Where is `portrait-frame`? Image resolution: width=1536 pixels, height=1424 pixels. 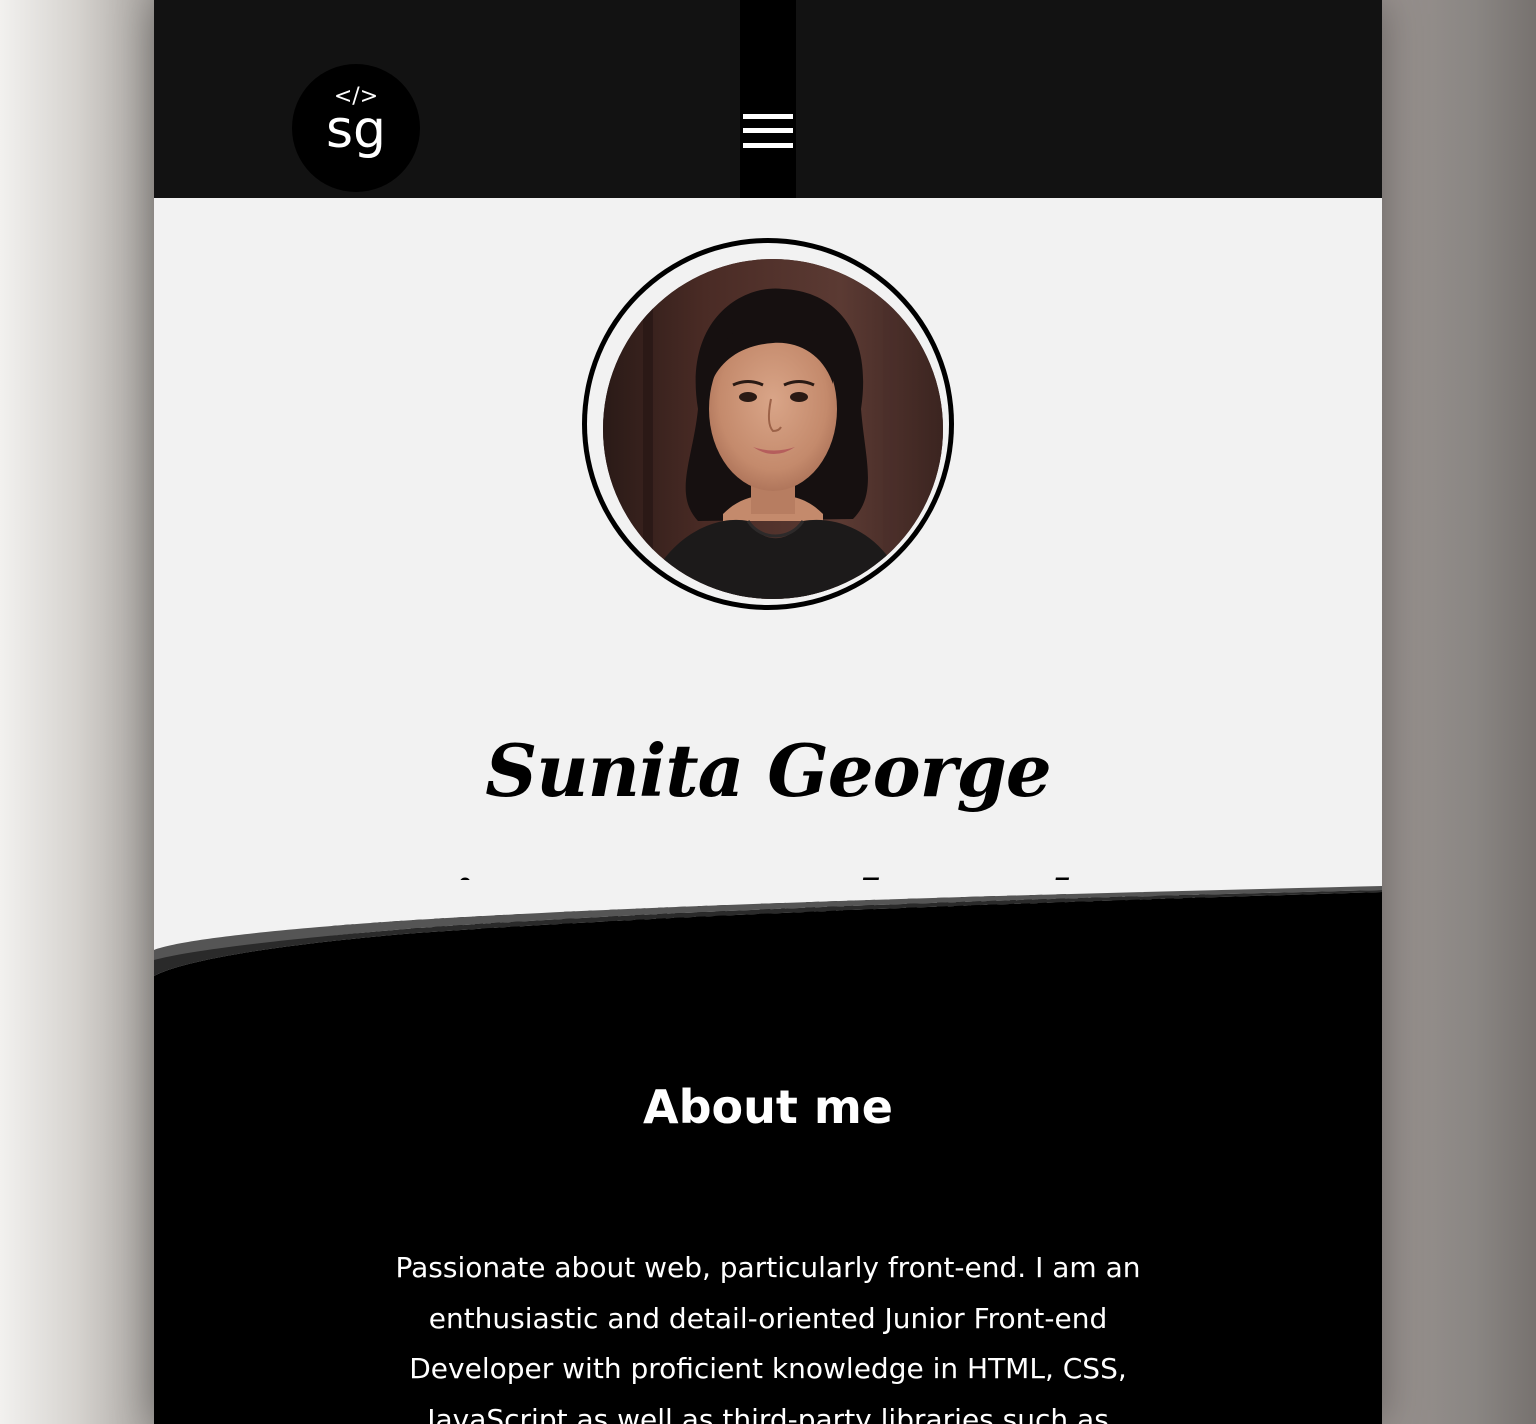 portrait-frame is located at coordinates (768, 424).